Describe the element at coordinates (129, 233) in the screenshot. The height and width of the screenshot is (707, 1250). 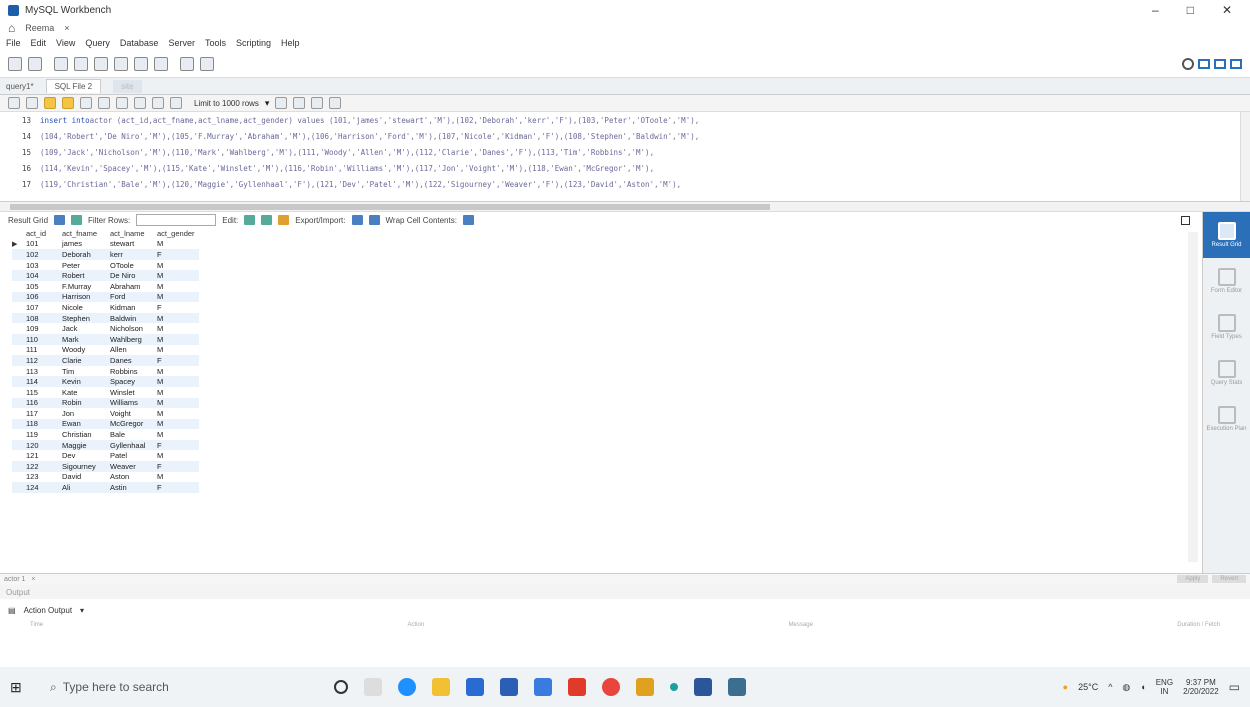
I see `column-header: act_lname` at that location.